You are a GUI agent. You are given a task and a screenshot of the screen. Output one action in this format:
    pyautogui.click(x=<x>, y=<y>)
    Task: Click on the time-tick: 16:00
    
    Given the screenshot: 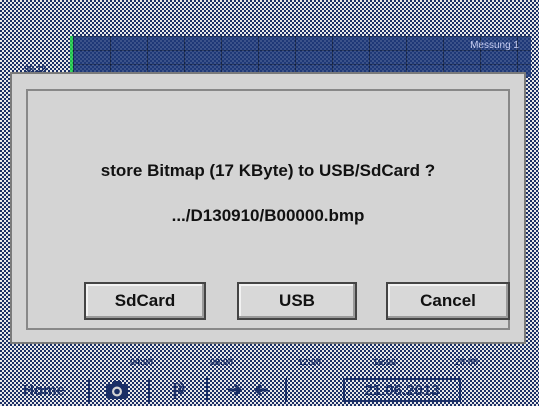 What is the action you would take?
    pyautogui.click(x=385, y=362)
    